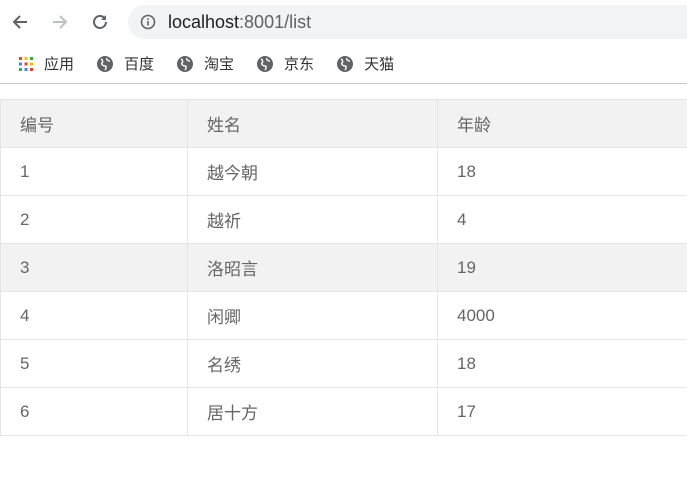 The height and width of the screenshot is (504, 687). Describe the element at coordinates (312, 171) in the screenshot. I see `cell-name: 越今朝` at that location.